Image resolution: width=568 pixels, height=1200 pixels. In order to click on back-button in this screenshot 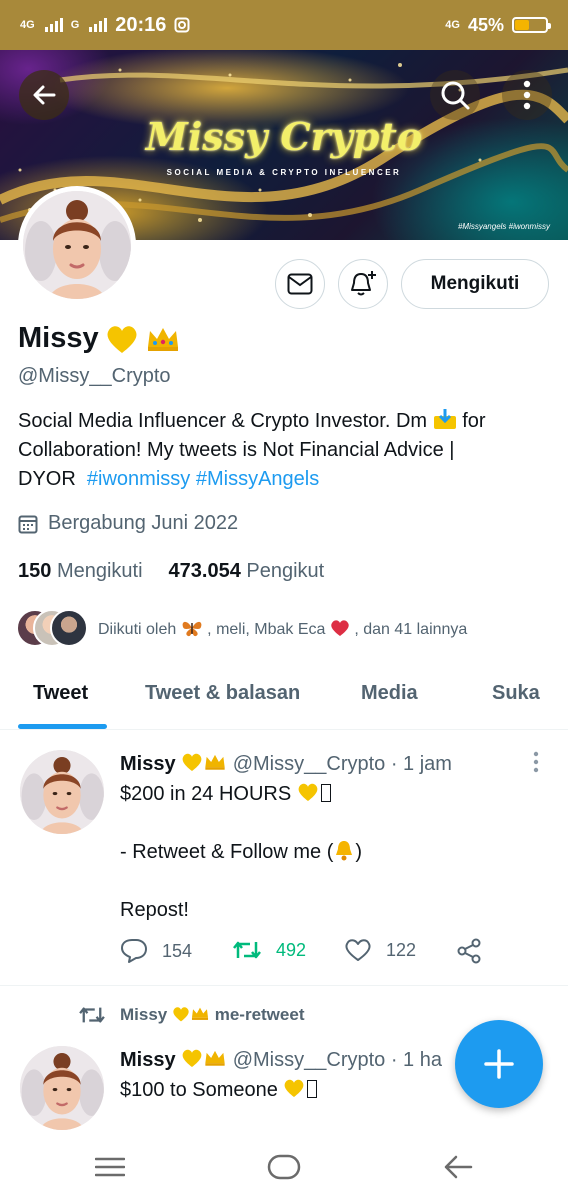, I will do `click(44, 95)`.